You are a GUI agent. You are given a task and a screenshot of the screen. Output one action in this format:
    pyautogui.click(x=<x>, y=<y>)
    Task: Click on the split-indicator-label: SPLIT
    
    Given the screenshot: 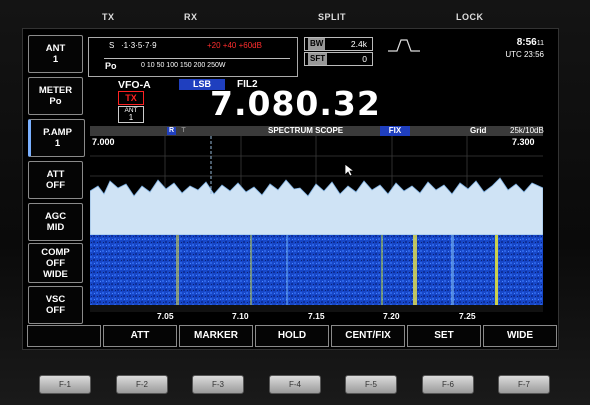 What is the action you would take?
    pyautogui.click(x=332, y=17)
    